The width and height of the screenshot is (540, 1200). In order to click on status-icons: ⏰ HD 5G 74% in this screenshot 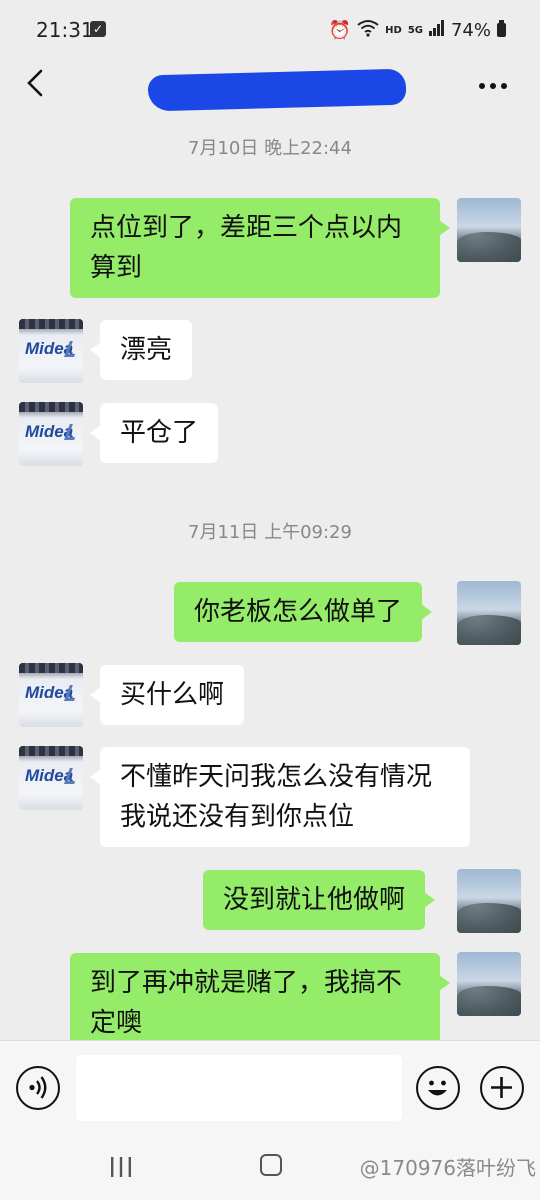, I will do `click(417, 30)`.